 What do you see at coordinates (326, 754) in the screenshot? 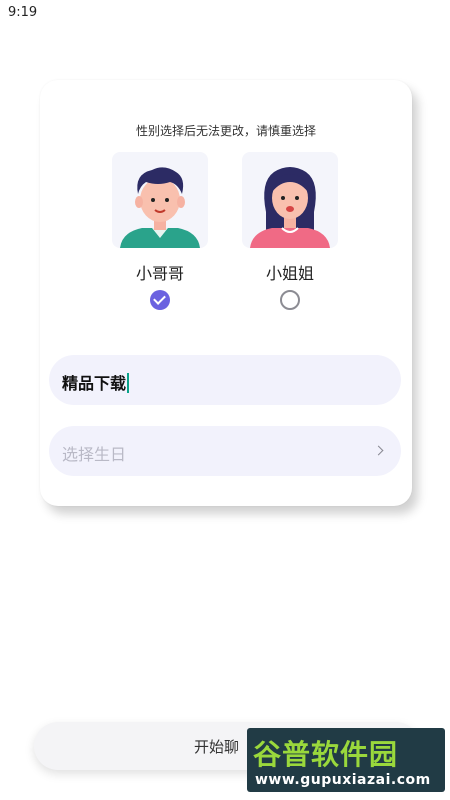
I see `watermark-brand: 谷普软件园` at bounding box center [326, 754].